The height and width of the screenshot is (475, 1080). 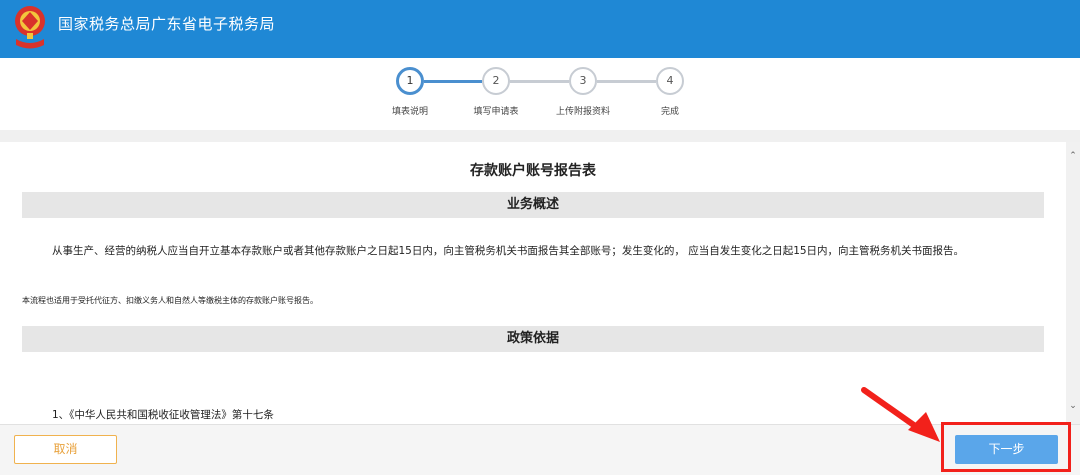 What do you see at coordinates (583, 81) in the screenshot?
I see `step-3-circle: 3` at bounding box center [583, 81].